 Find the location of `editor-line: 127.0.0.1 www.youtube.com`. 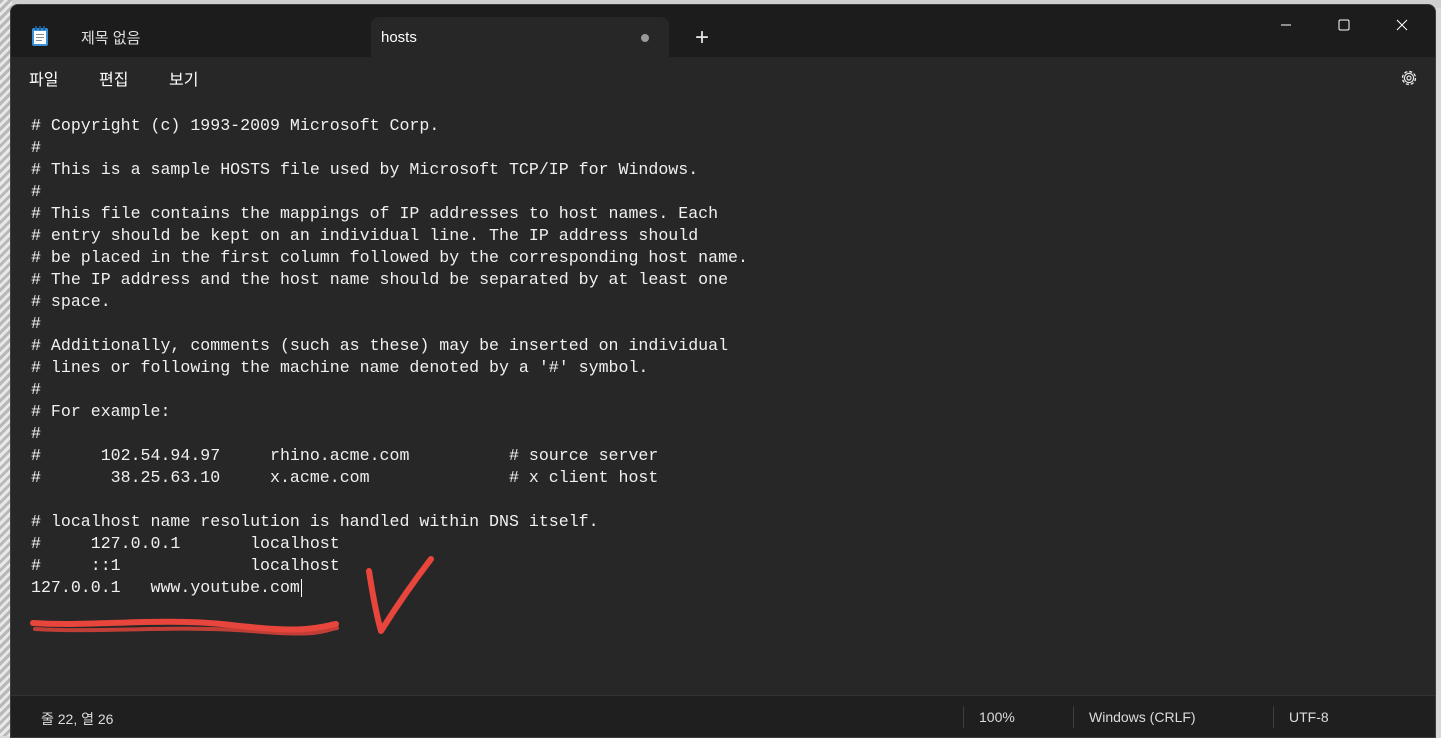

editor-line: 127.0.0.1 www.youtube.com is located at coordinates (165, 587).